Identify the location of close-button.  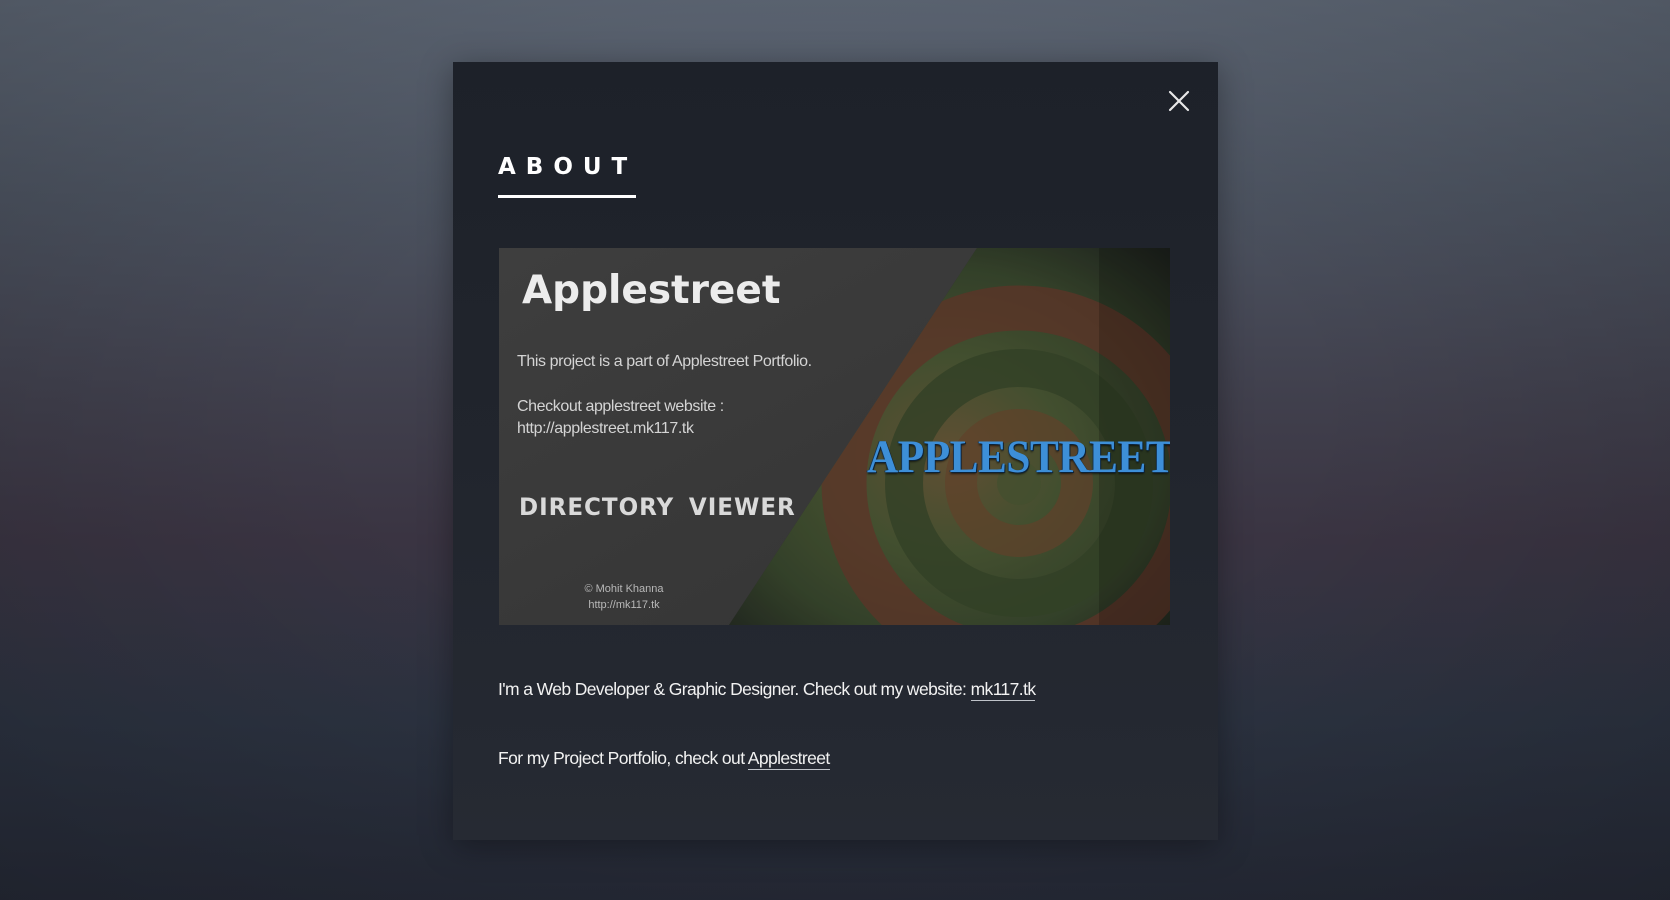
(1179, 101).